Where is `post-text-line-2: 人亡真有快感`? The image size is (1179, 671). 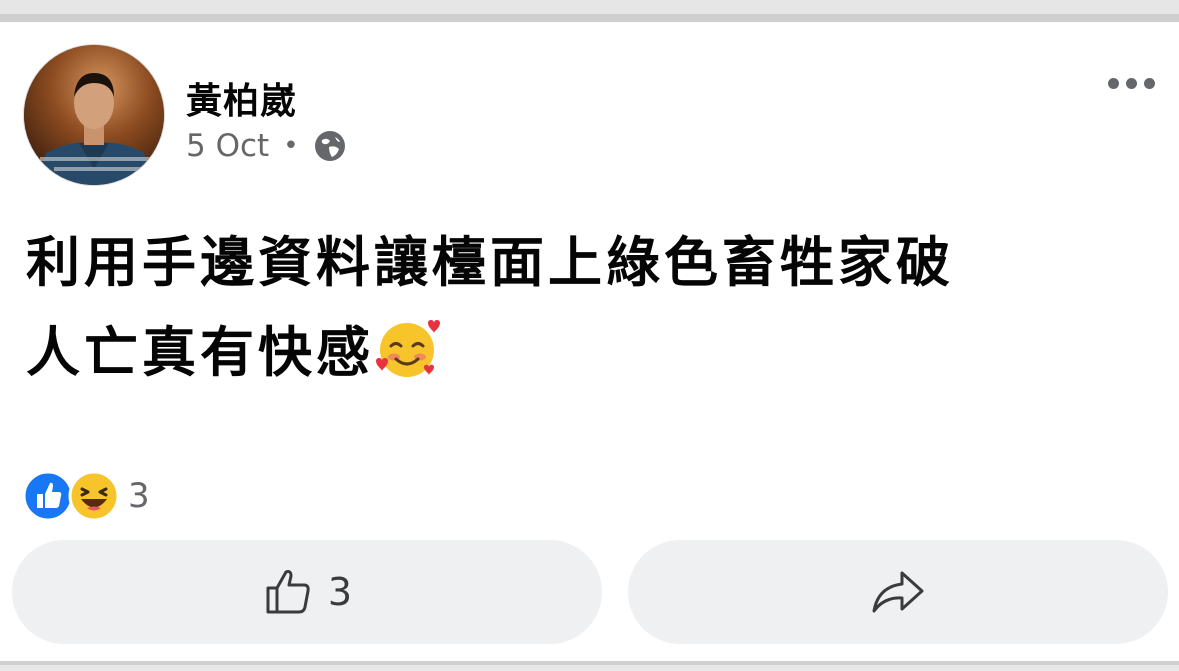
post-text-line-2: 人亡真有快感 is located at coordinates (200, 352).